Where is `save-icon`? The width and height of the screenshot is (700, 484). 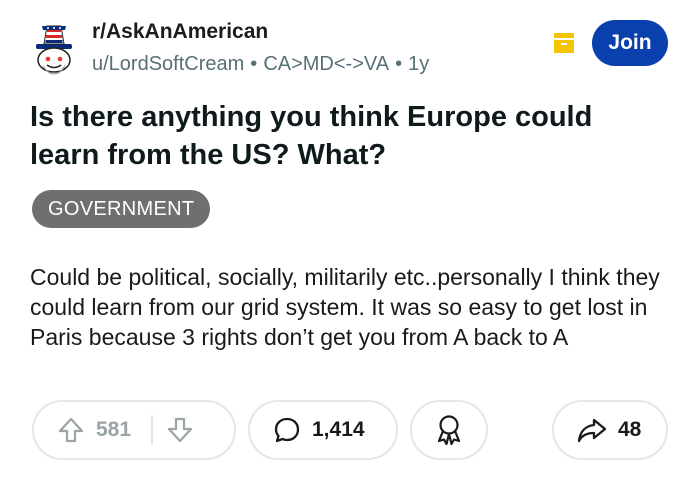
save-icon is located at coordinates (564, 43).